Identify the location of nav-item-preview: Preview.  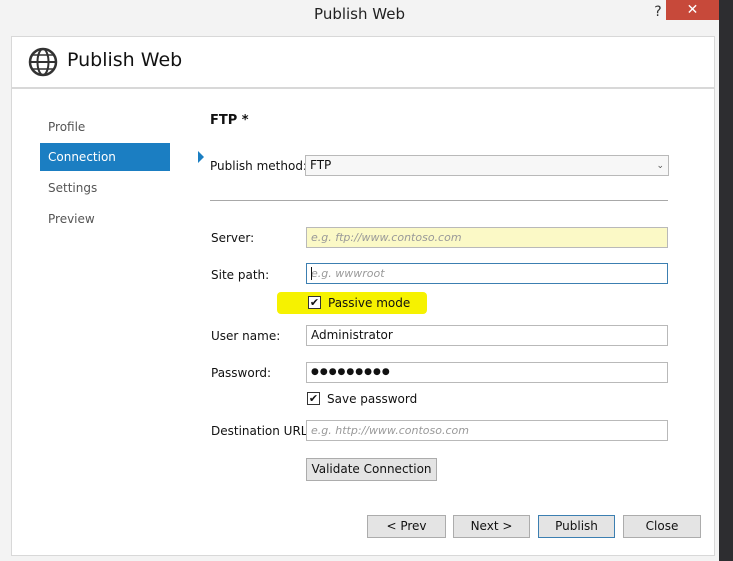
(105, 219).